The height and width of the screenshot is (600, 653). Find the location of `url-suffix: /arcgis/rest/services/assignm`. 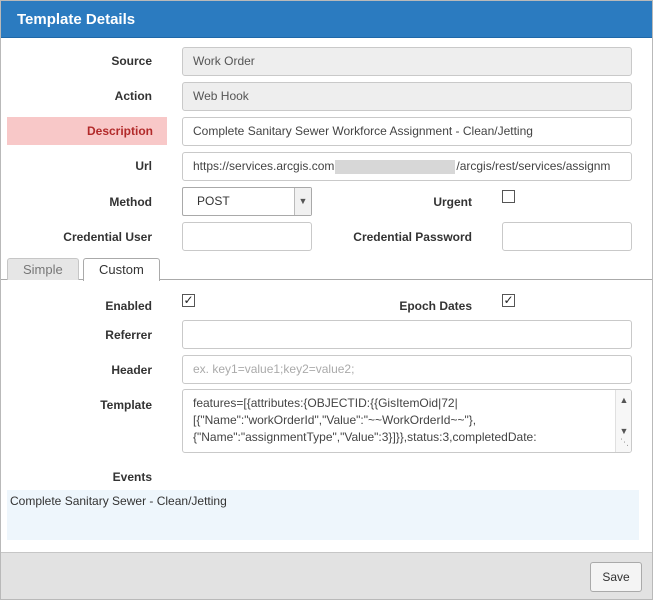

url-suffix: /arcgis/rest/services/assignm is located at coordinates (533, 166).